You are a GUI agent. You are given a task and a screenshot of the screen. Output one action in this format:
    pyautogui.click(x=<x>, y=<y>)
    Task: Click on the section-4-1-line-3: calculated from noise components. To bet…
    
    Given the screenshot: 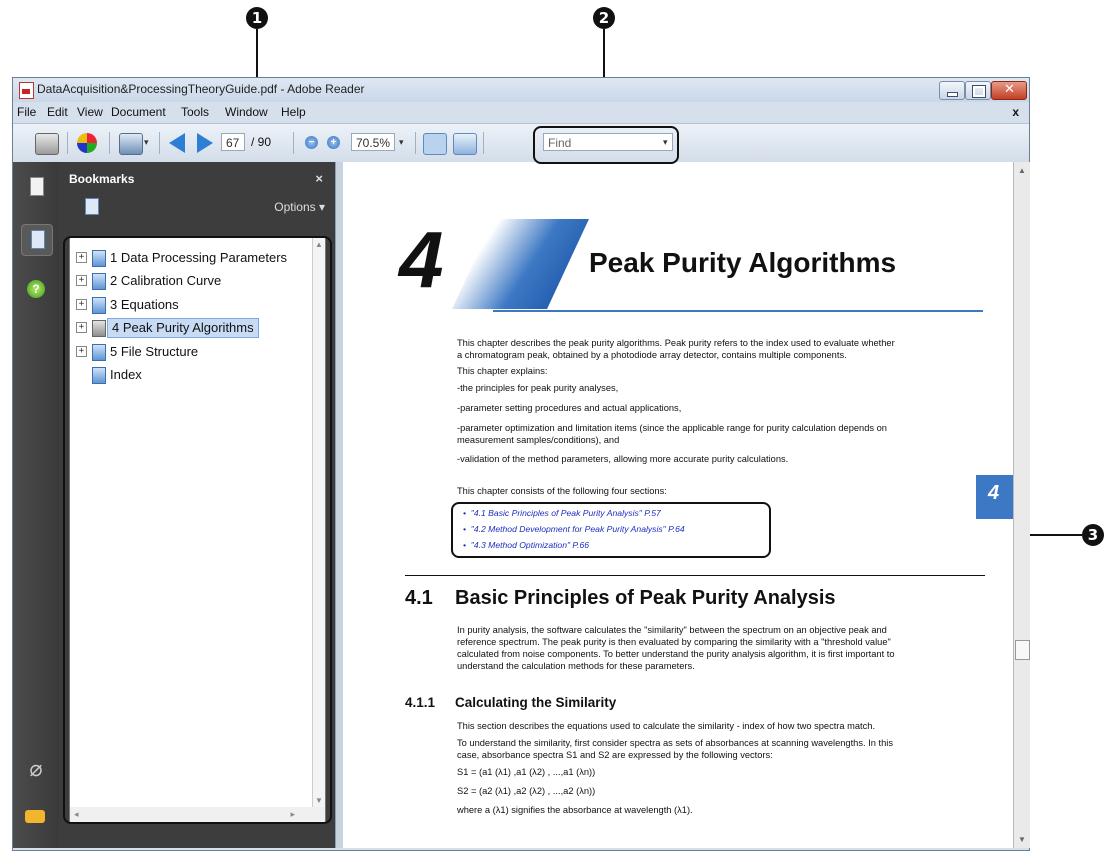 What is the action you would take?
    pyautogui.click(x=676, y=654)
    